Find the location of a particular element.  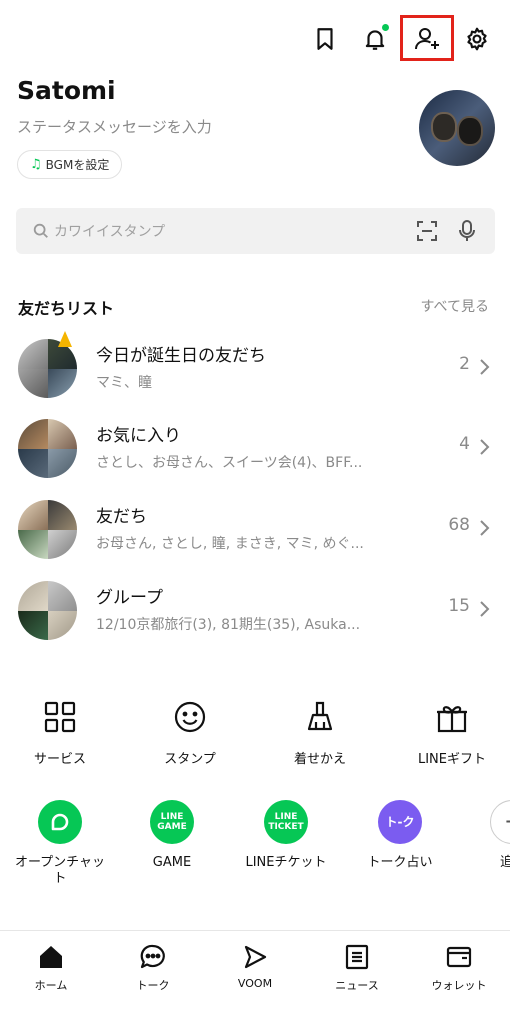

friends-avatar is located at coordinates (47, 529).